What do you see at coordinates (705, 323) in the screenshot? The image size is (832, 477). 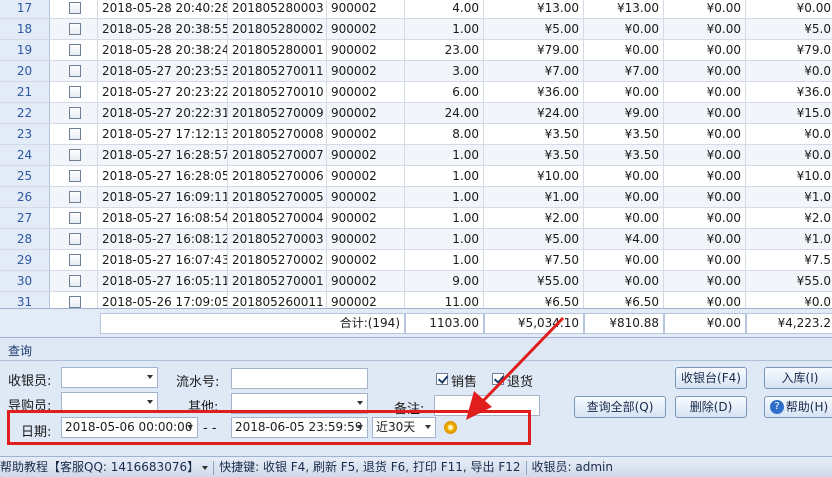 I see `summary-amount-3: ¥0.00` at bounding box center [705, 323].